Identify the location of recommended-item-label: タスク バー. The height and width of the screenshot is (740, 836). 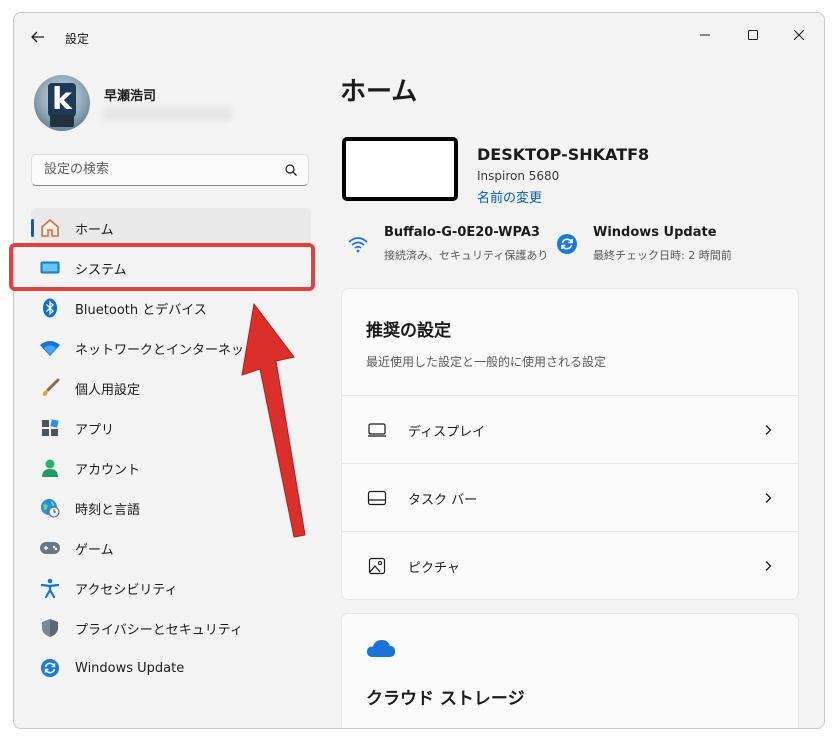
(443, 500).